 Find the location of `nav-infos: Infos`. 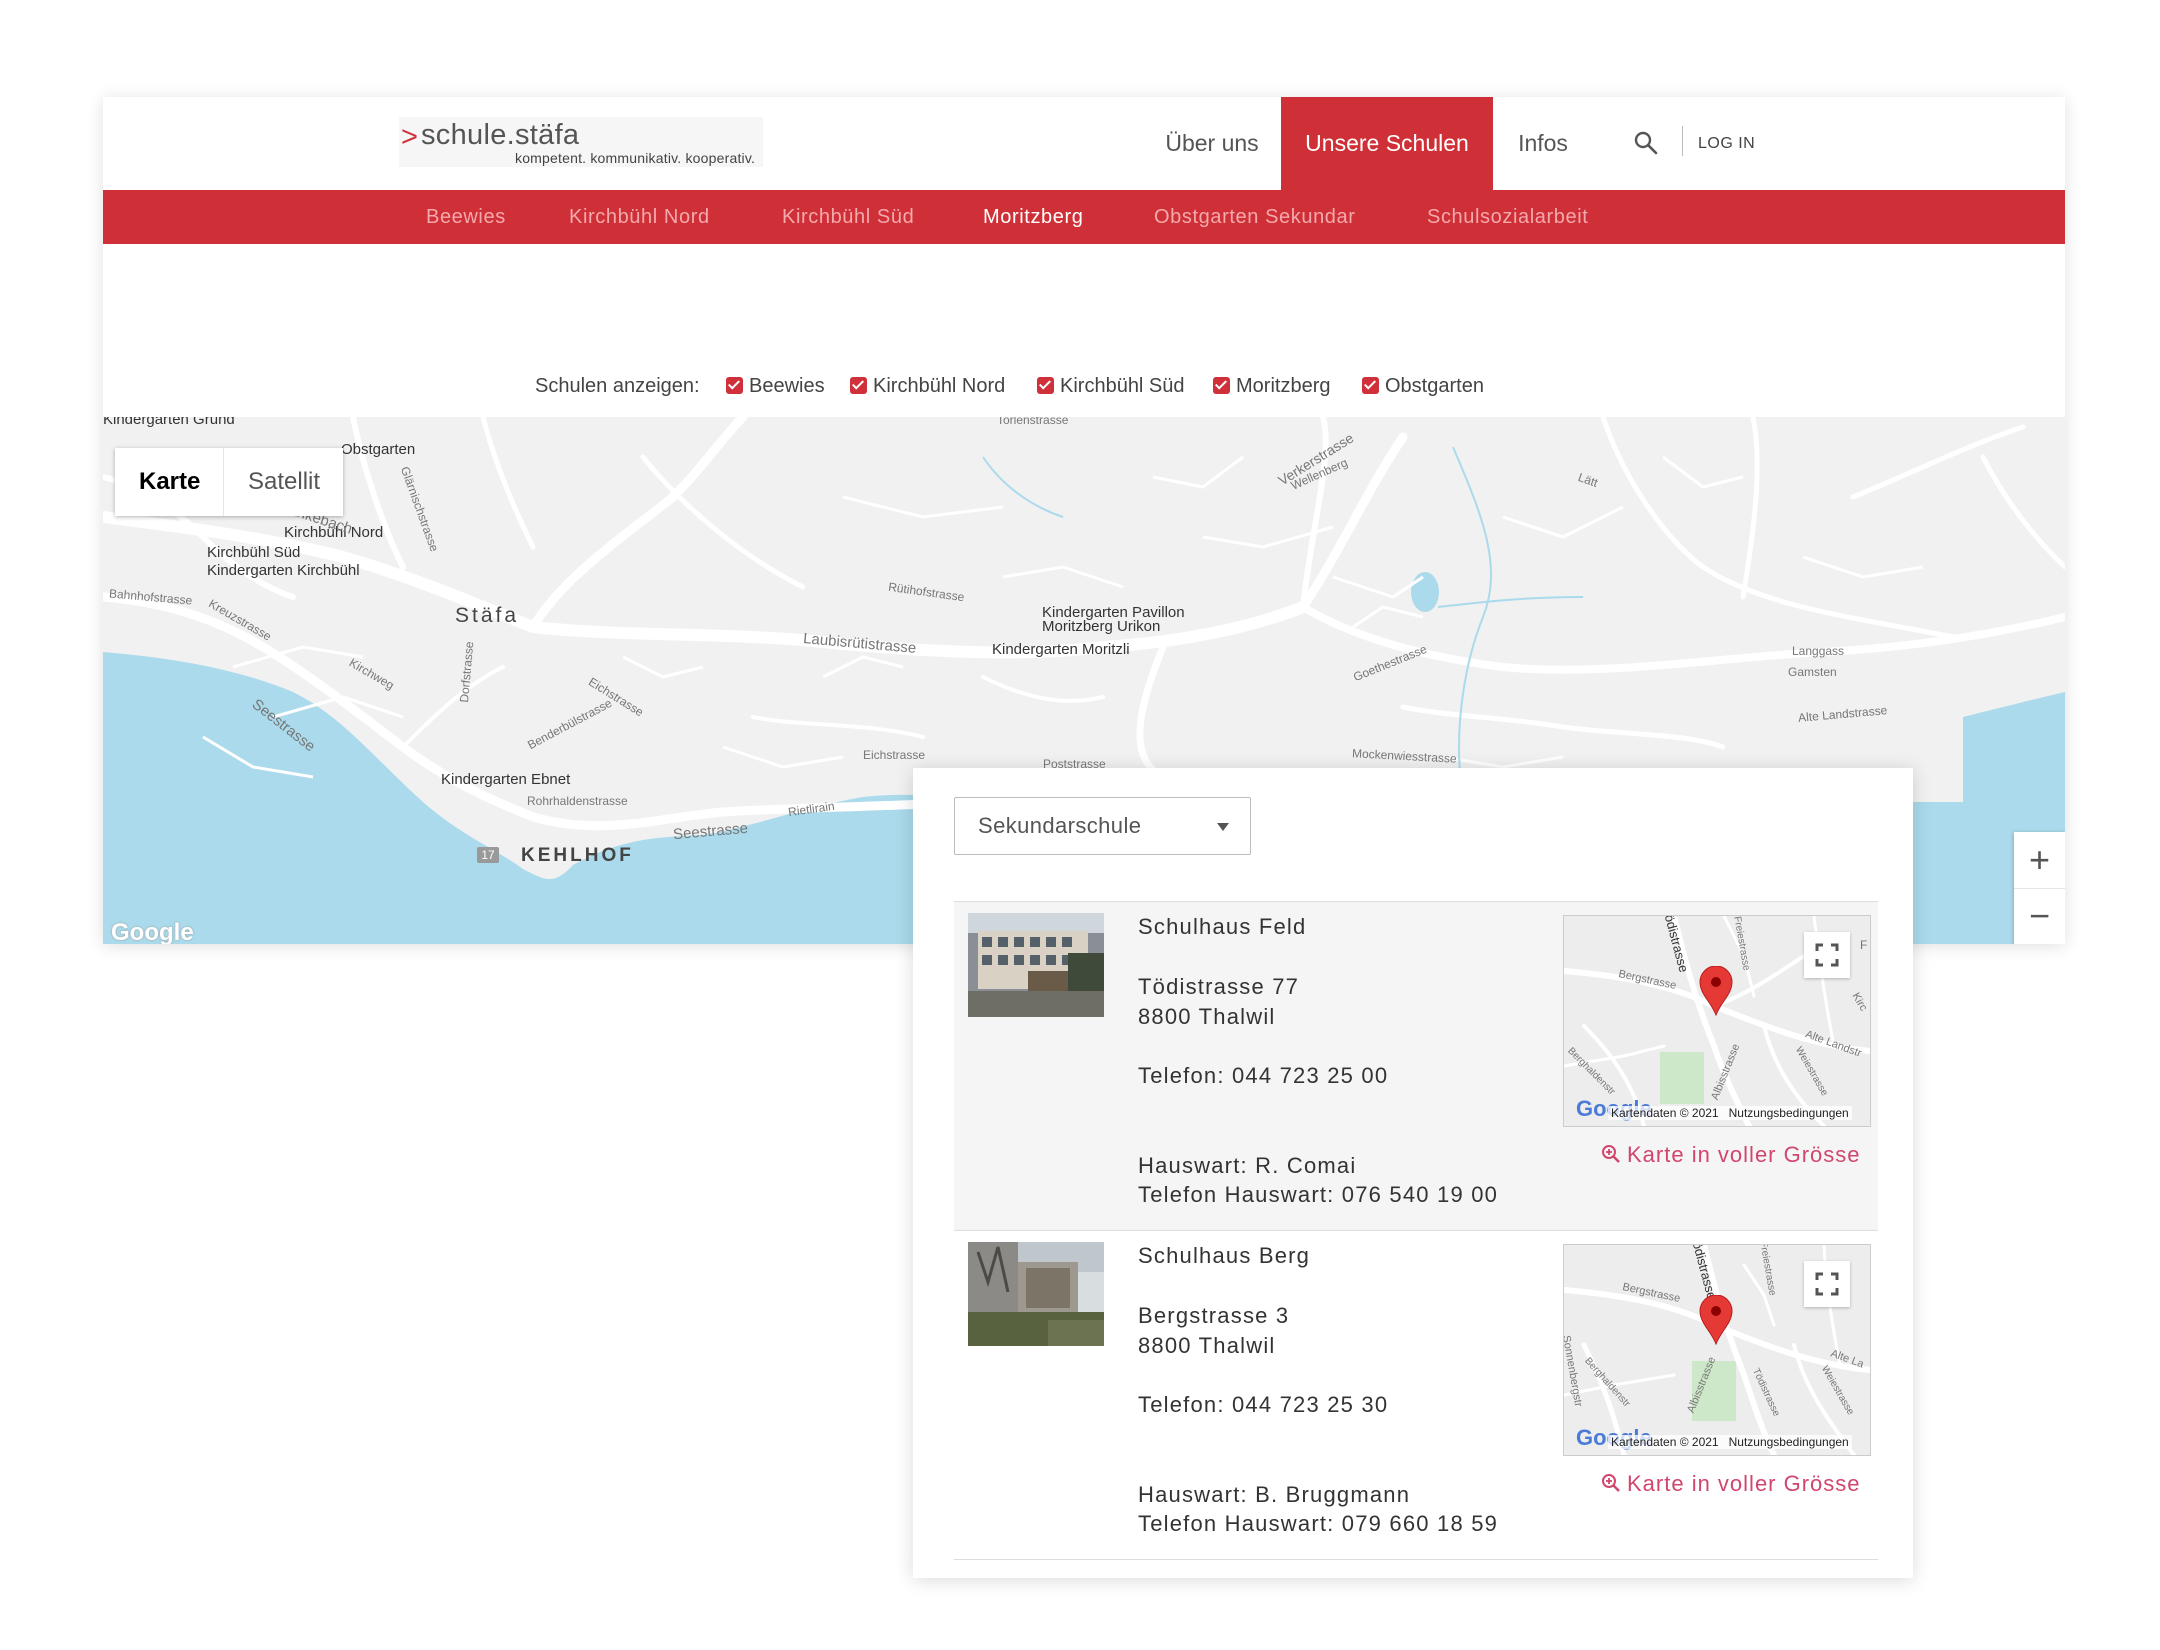

nav-infos: Infos is located at coordinates (1543, 143).